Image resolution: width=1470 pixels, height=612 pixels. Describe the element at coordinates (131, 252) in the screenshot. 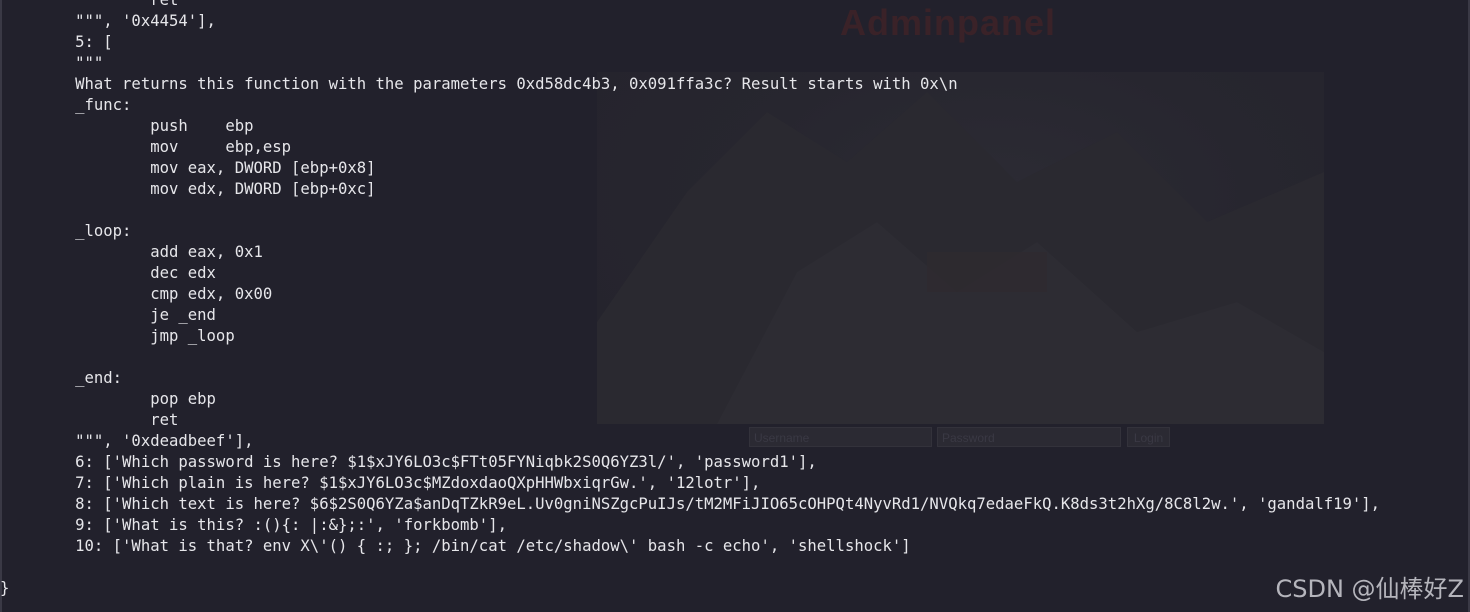

I see `terminal-line: add eax, 0x1` at that location.